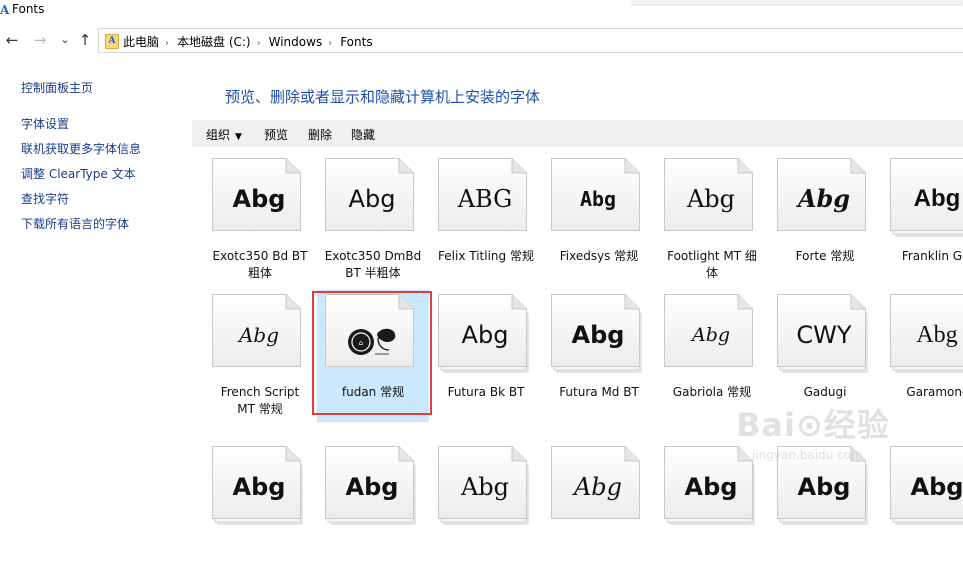 The height and width of the screenshot is (574, 963). Describe the element at coordinates (259, 273) in the screenshot. I see `font-name-line2: 粗体` at that location.